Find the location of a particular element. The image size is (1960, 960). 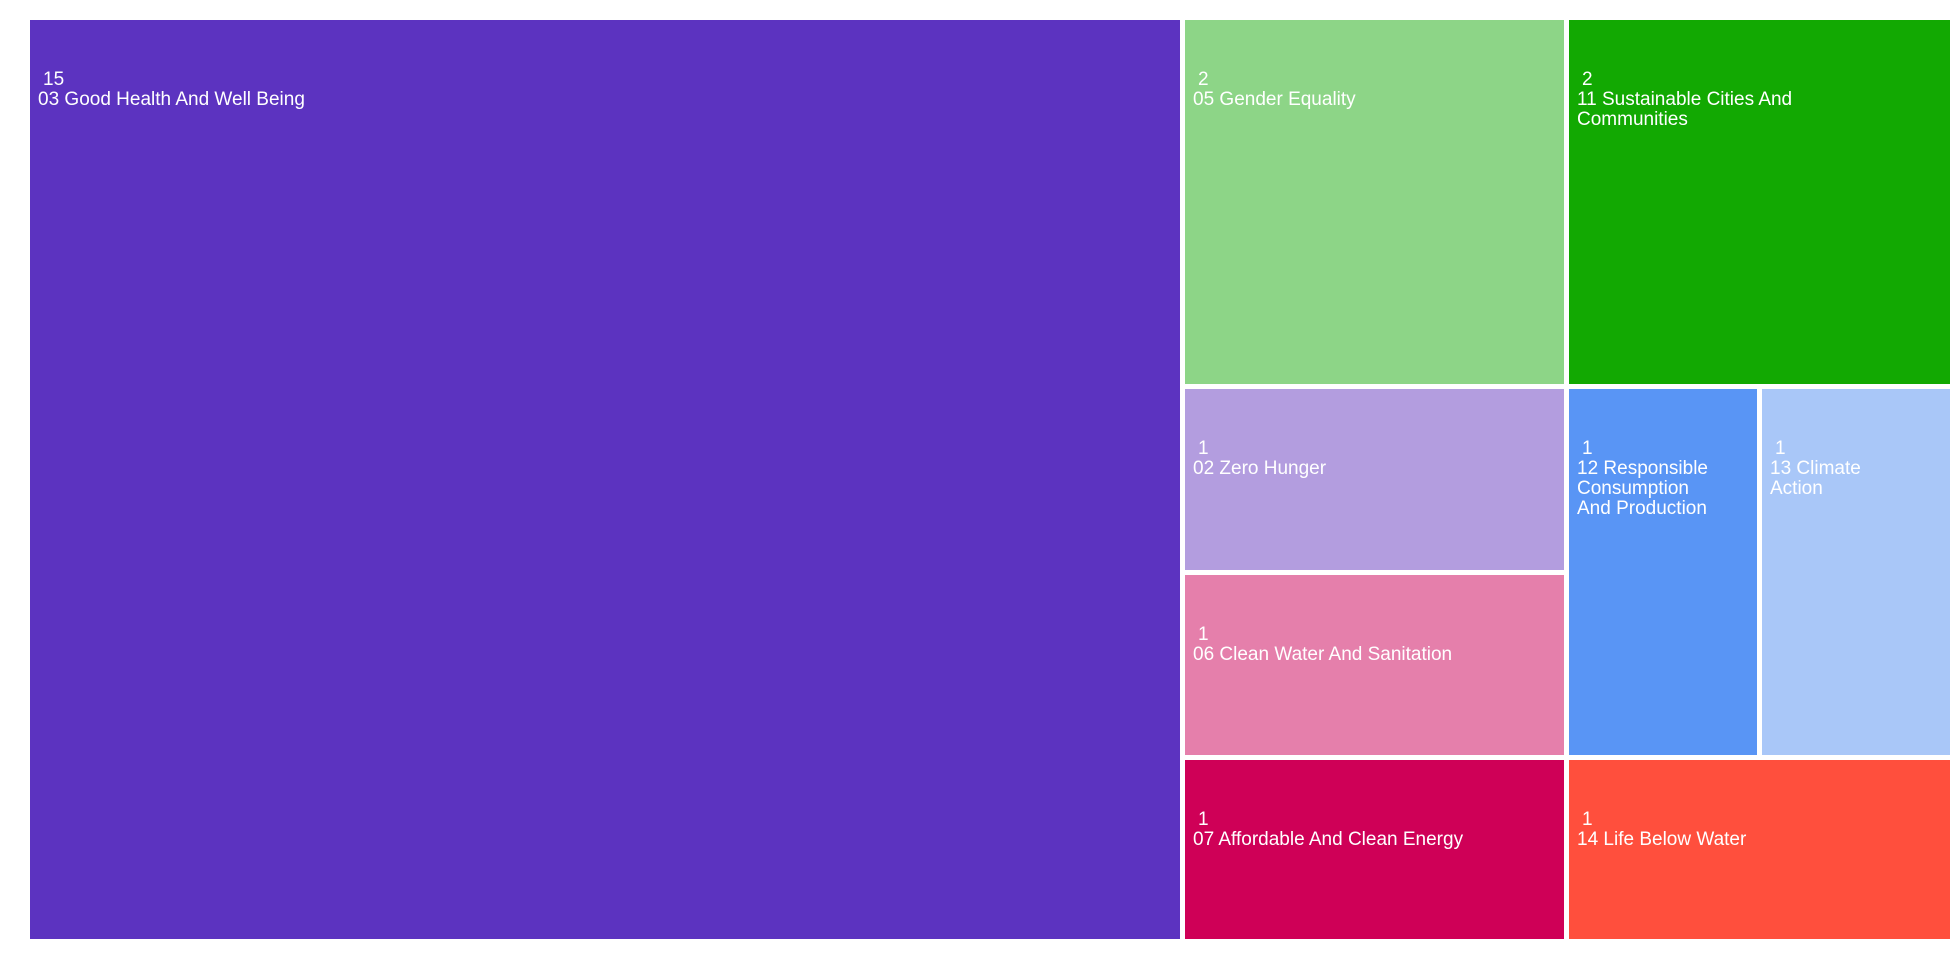

tile-label: 1 02 Zero Hunger is located at coordinates (1375, 459).